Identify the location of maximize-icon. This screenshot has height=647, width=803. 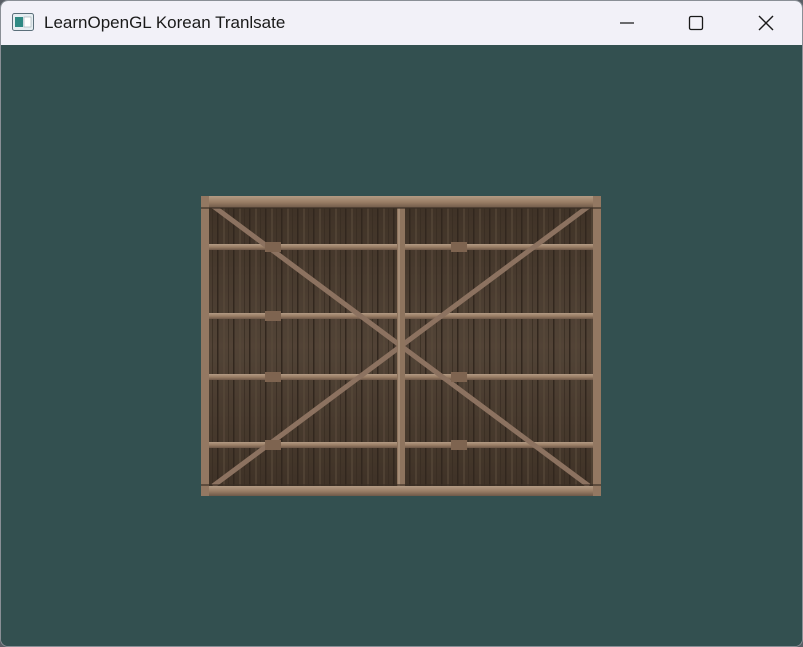
(696, 23).